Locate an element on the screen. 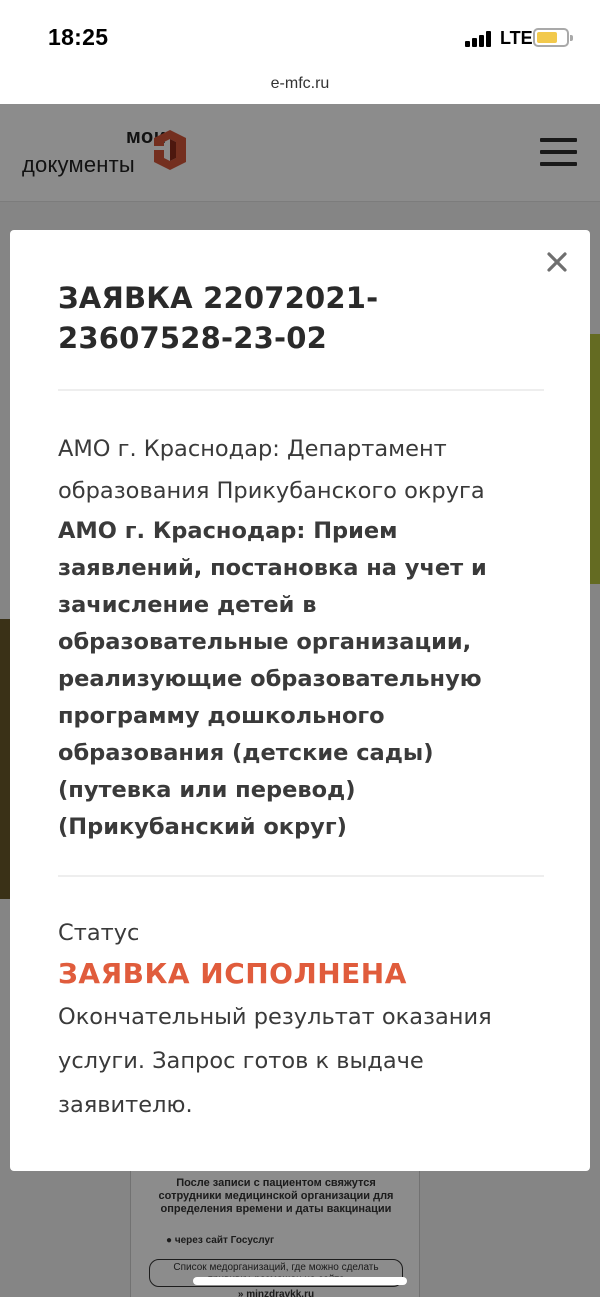  close-icon is located at coordinates (557, 262).